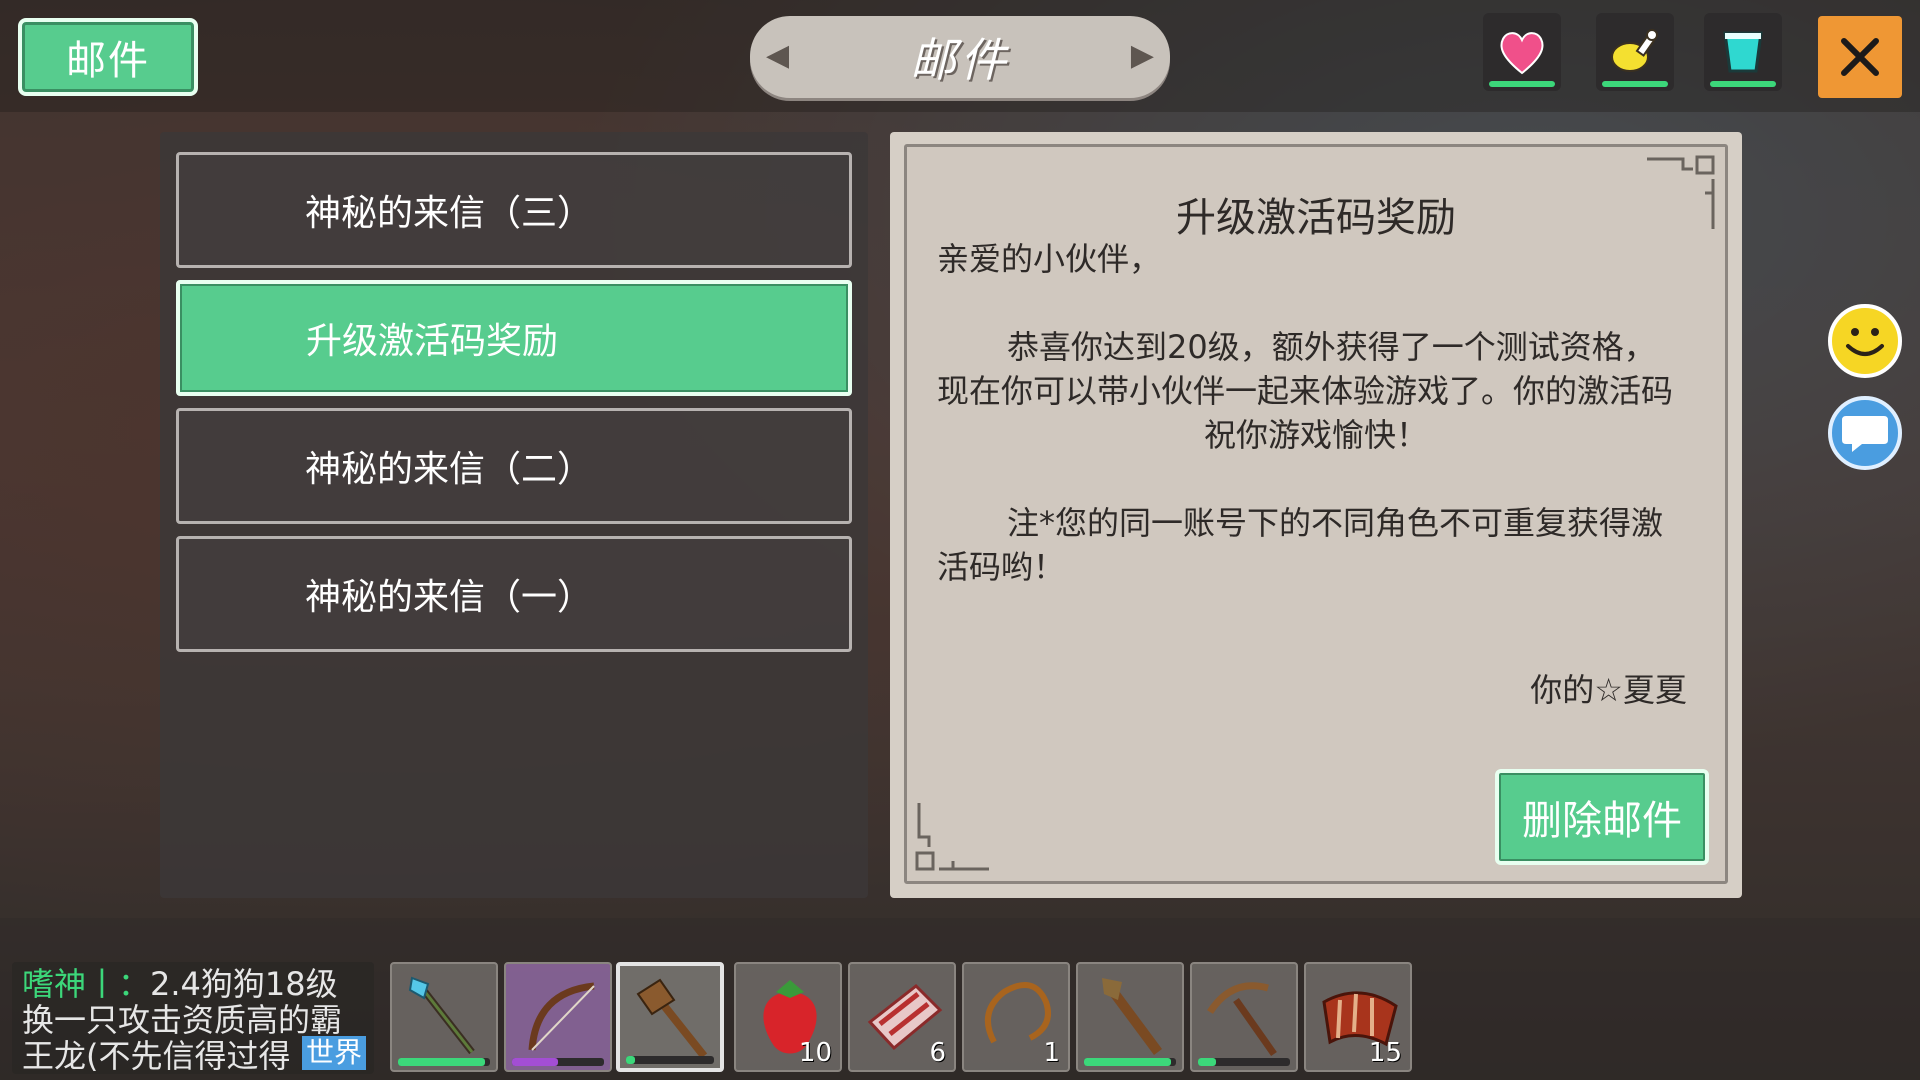 The height and width of the screenshot is (1080, 1920). What do you see at coordinates (1331, 347) in the screenshot?
I see `letter-body-line: 恭喜你达到20级，额外获得了一个测试资格，` at bounding box center [1331, 347].